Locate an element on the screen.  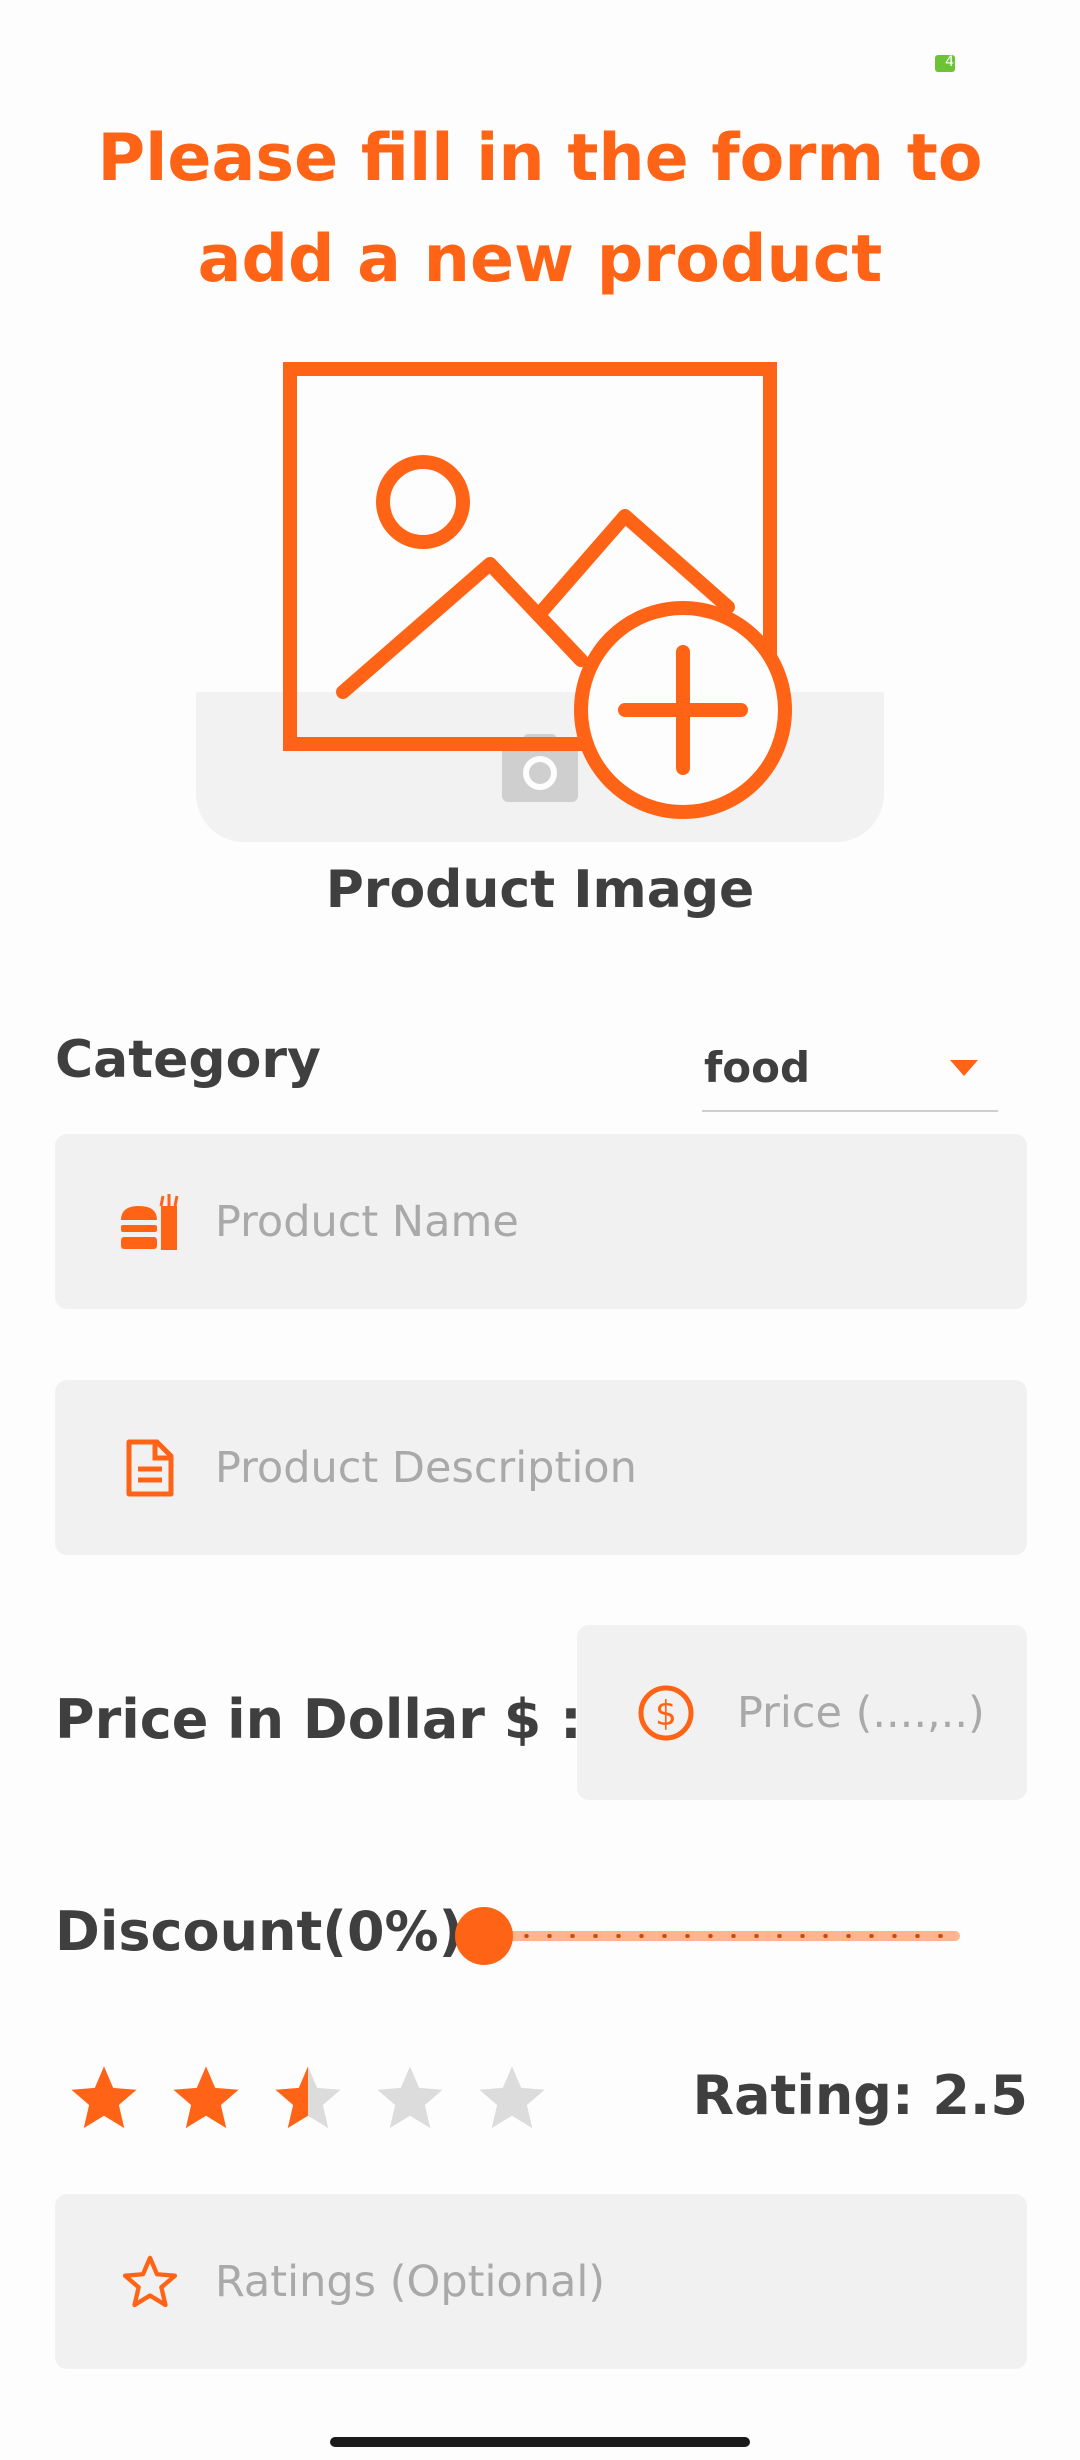
category-selected-value: food is located at coordinates (757, 1067).